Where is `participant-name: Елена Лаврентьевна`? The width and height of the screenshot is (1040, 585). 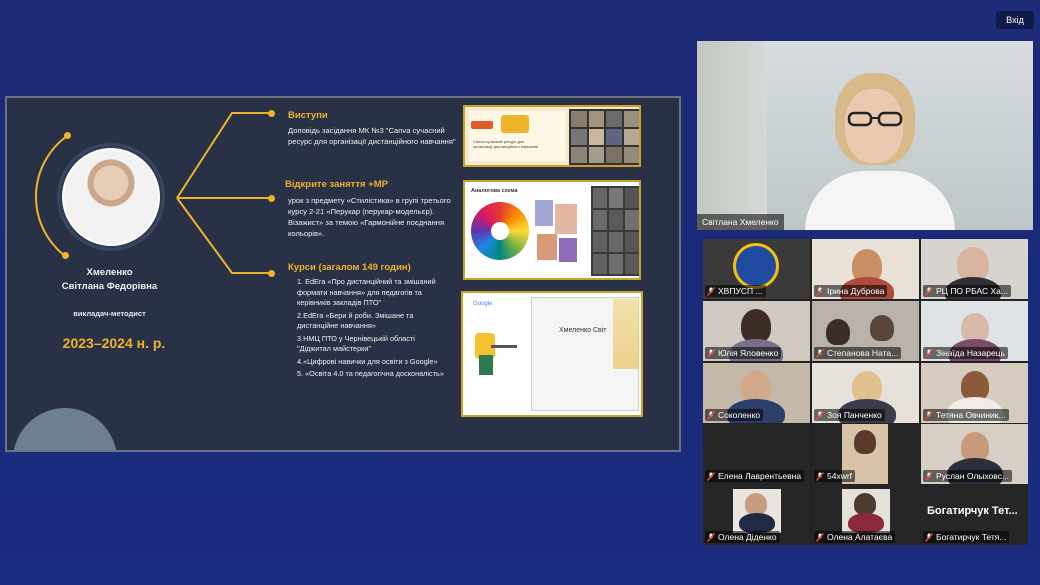 participant-name: Елена Лаврентьевна is located at coordinates (760, 476).